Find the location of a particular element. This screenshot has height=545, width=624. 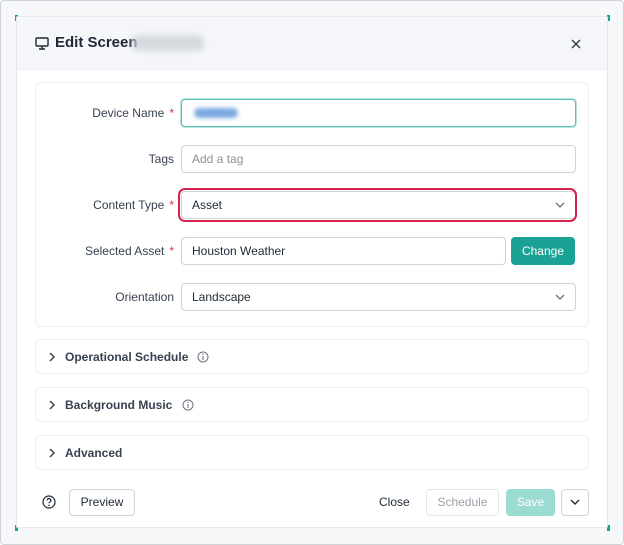

more-actions-button is located at coordinates (575, 502).